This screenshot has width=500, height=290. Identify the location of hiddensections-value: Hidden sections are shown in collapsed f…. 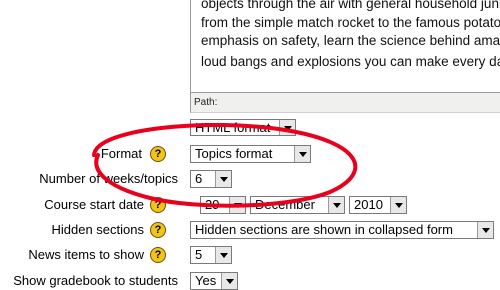
(324, 229).